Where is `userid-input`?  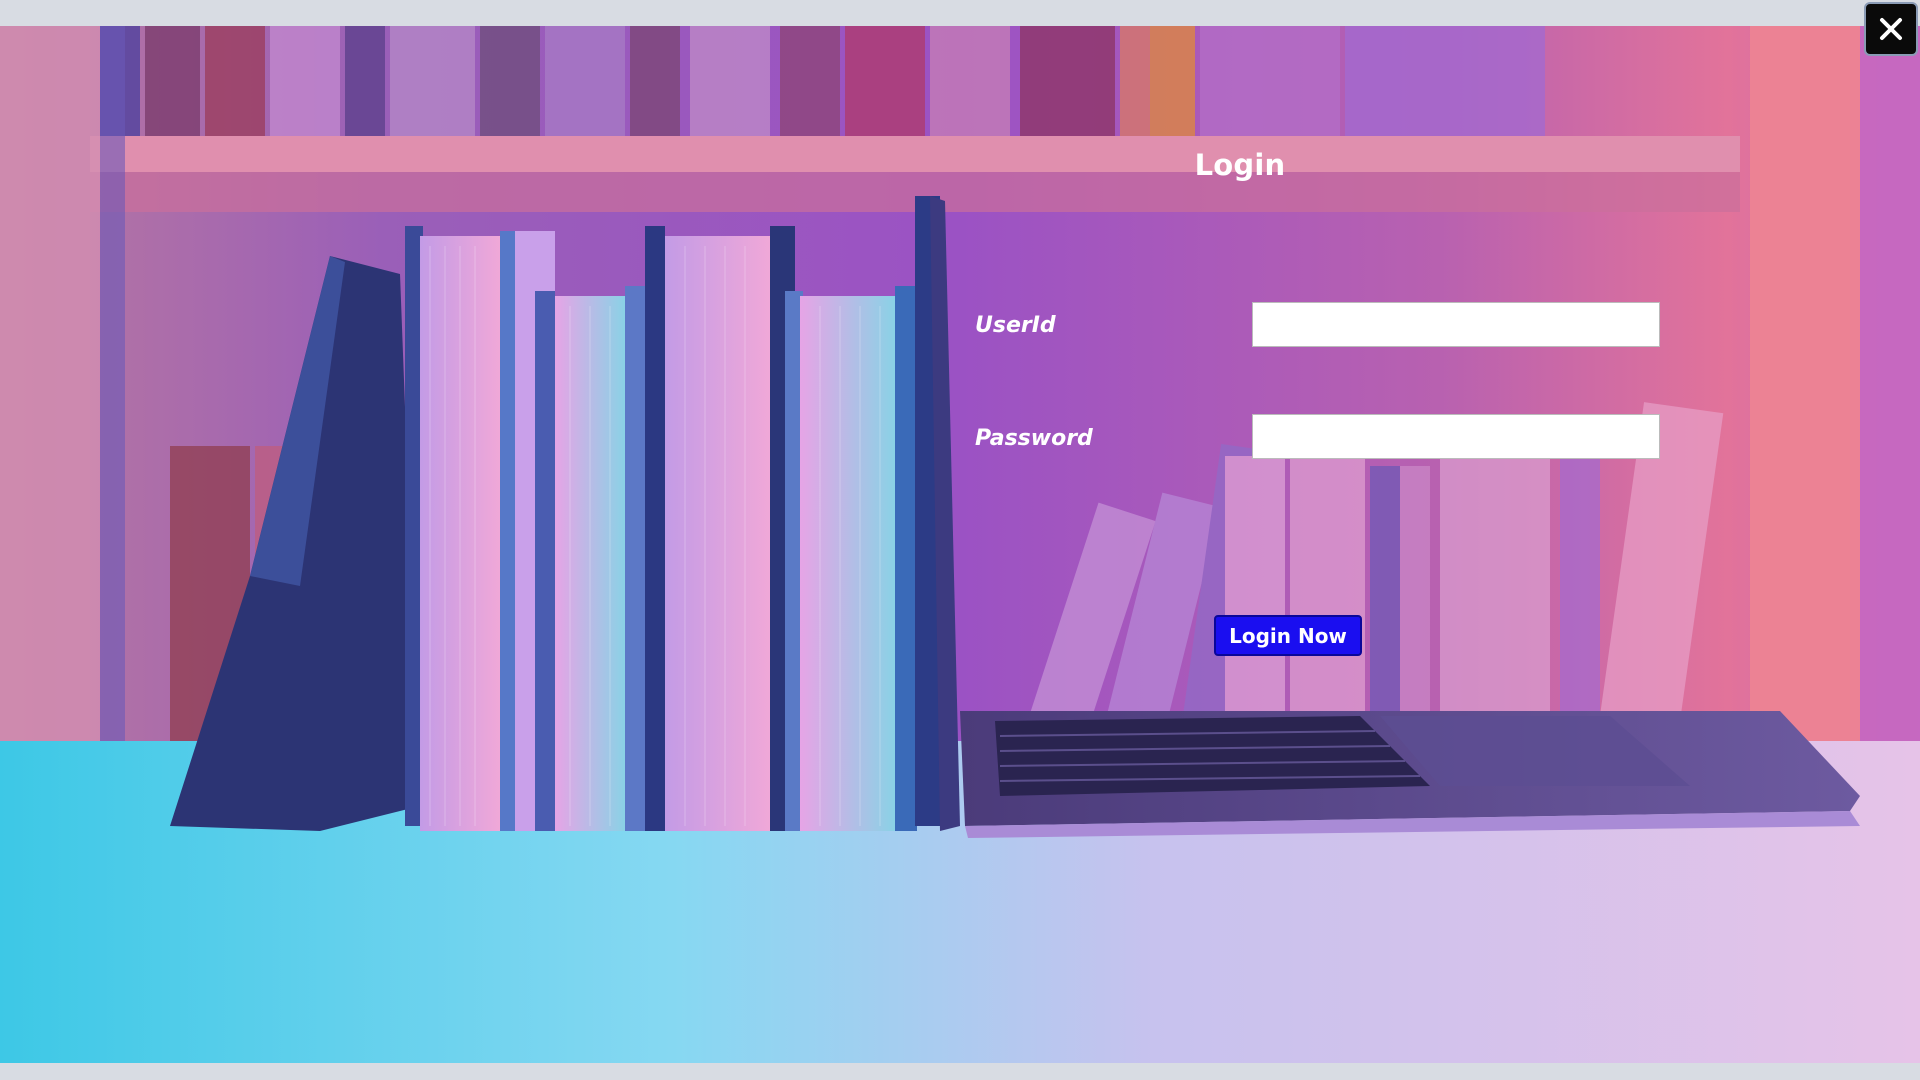
userid-input is located at coordinates (1456, 324).